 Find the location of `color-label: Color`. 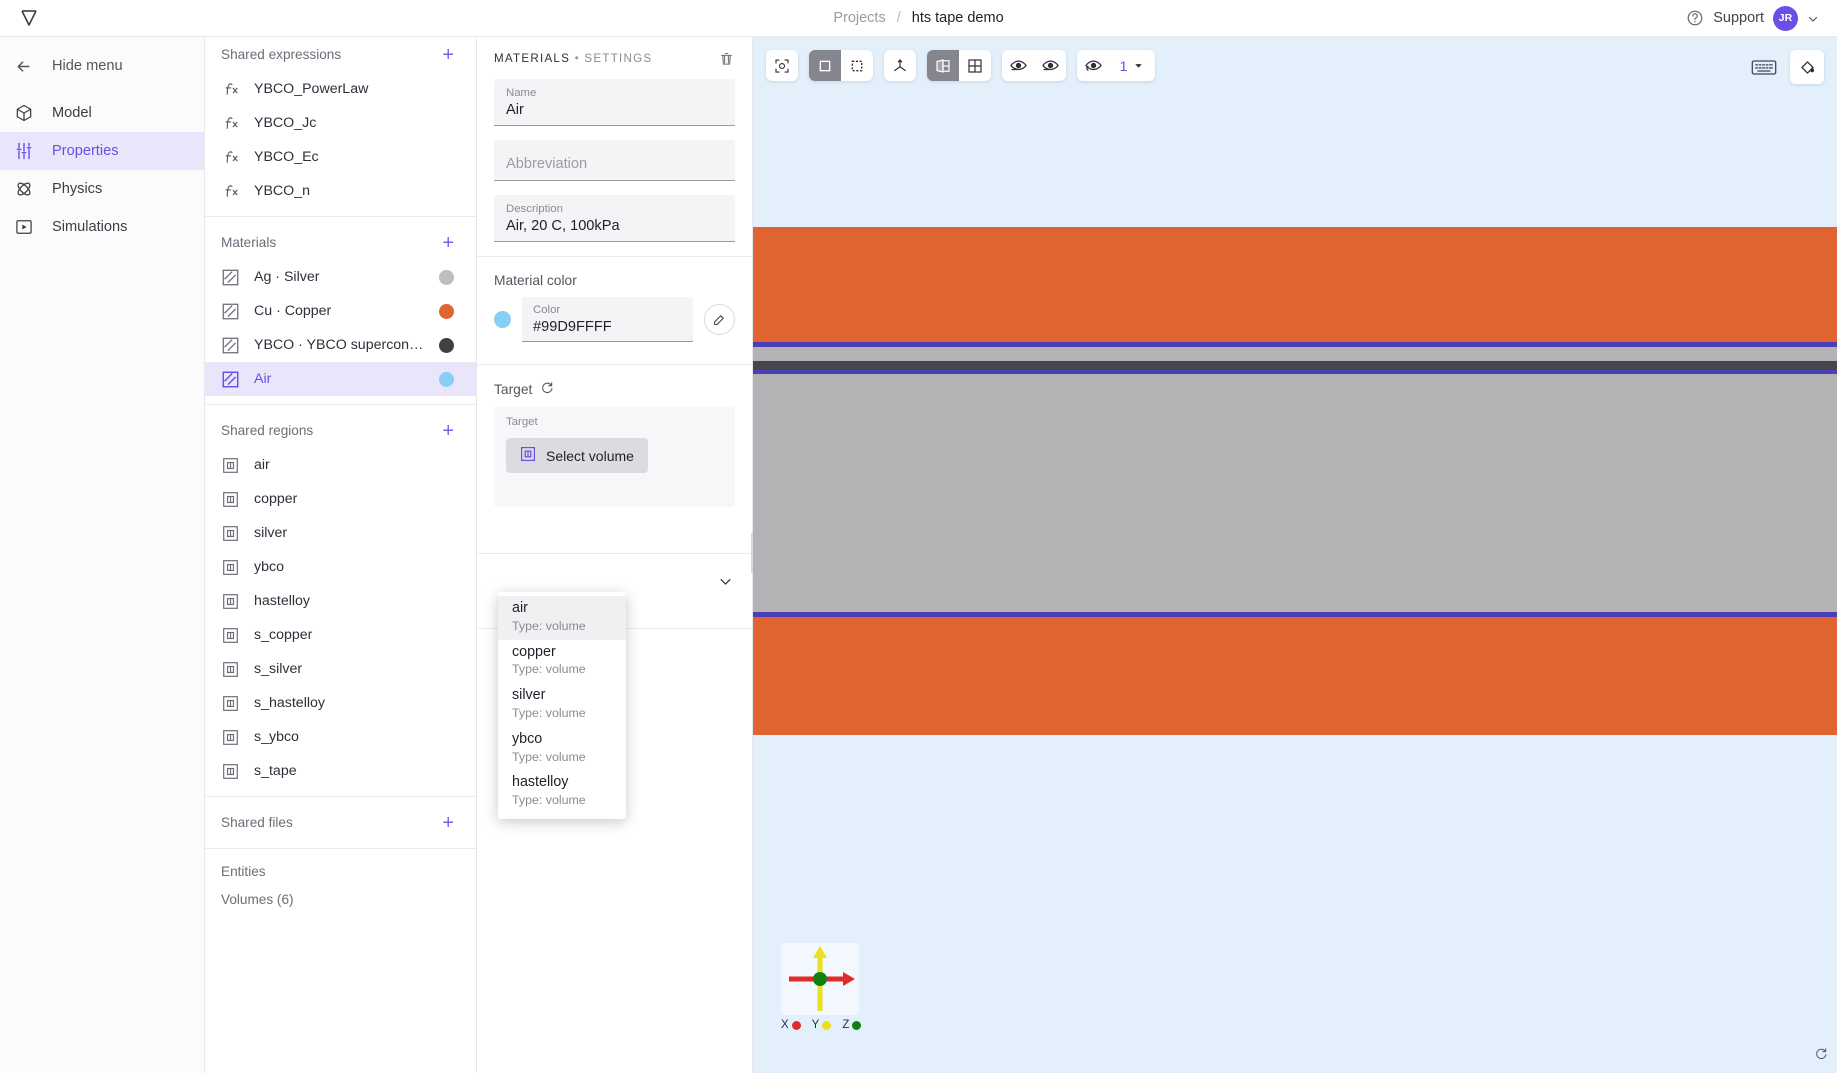

color-label: Color is located at coordinates (547, 310).